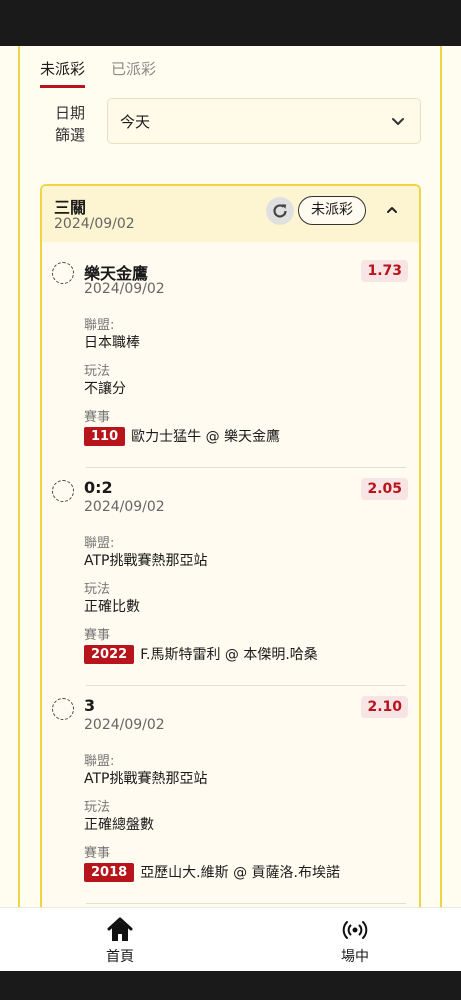 The image size is (461, 1000). I want to click on status-bar, so click(230, 23).